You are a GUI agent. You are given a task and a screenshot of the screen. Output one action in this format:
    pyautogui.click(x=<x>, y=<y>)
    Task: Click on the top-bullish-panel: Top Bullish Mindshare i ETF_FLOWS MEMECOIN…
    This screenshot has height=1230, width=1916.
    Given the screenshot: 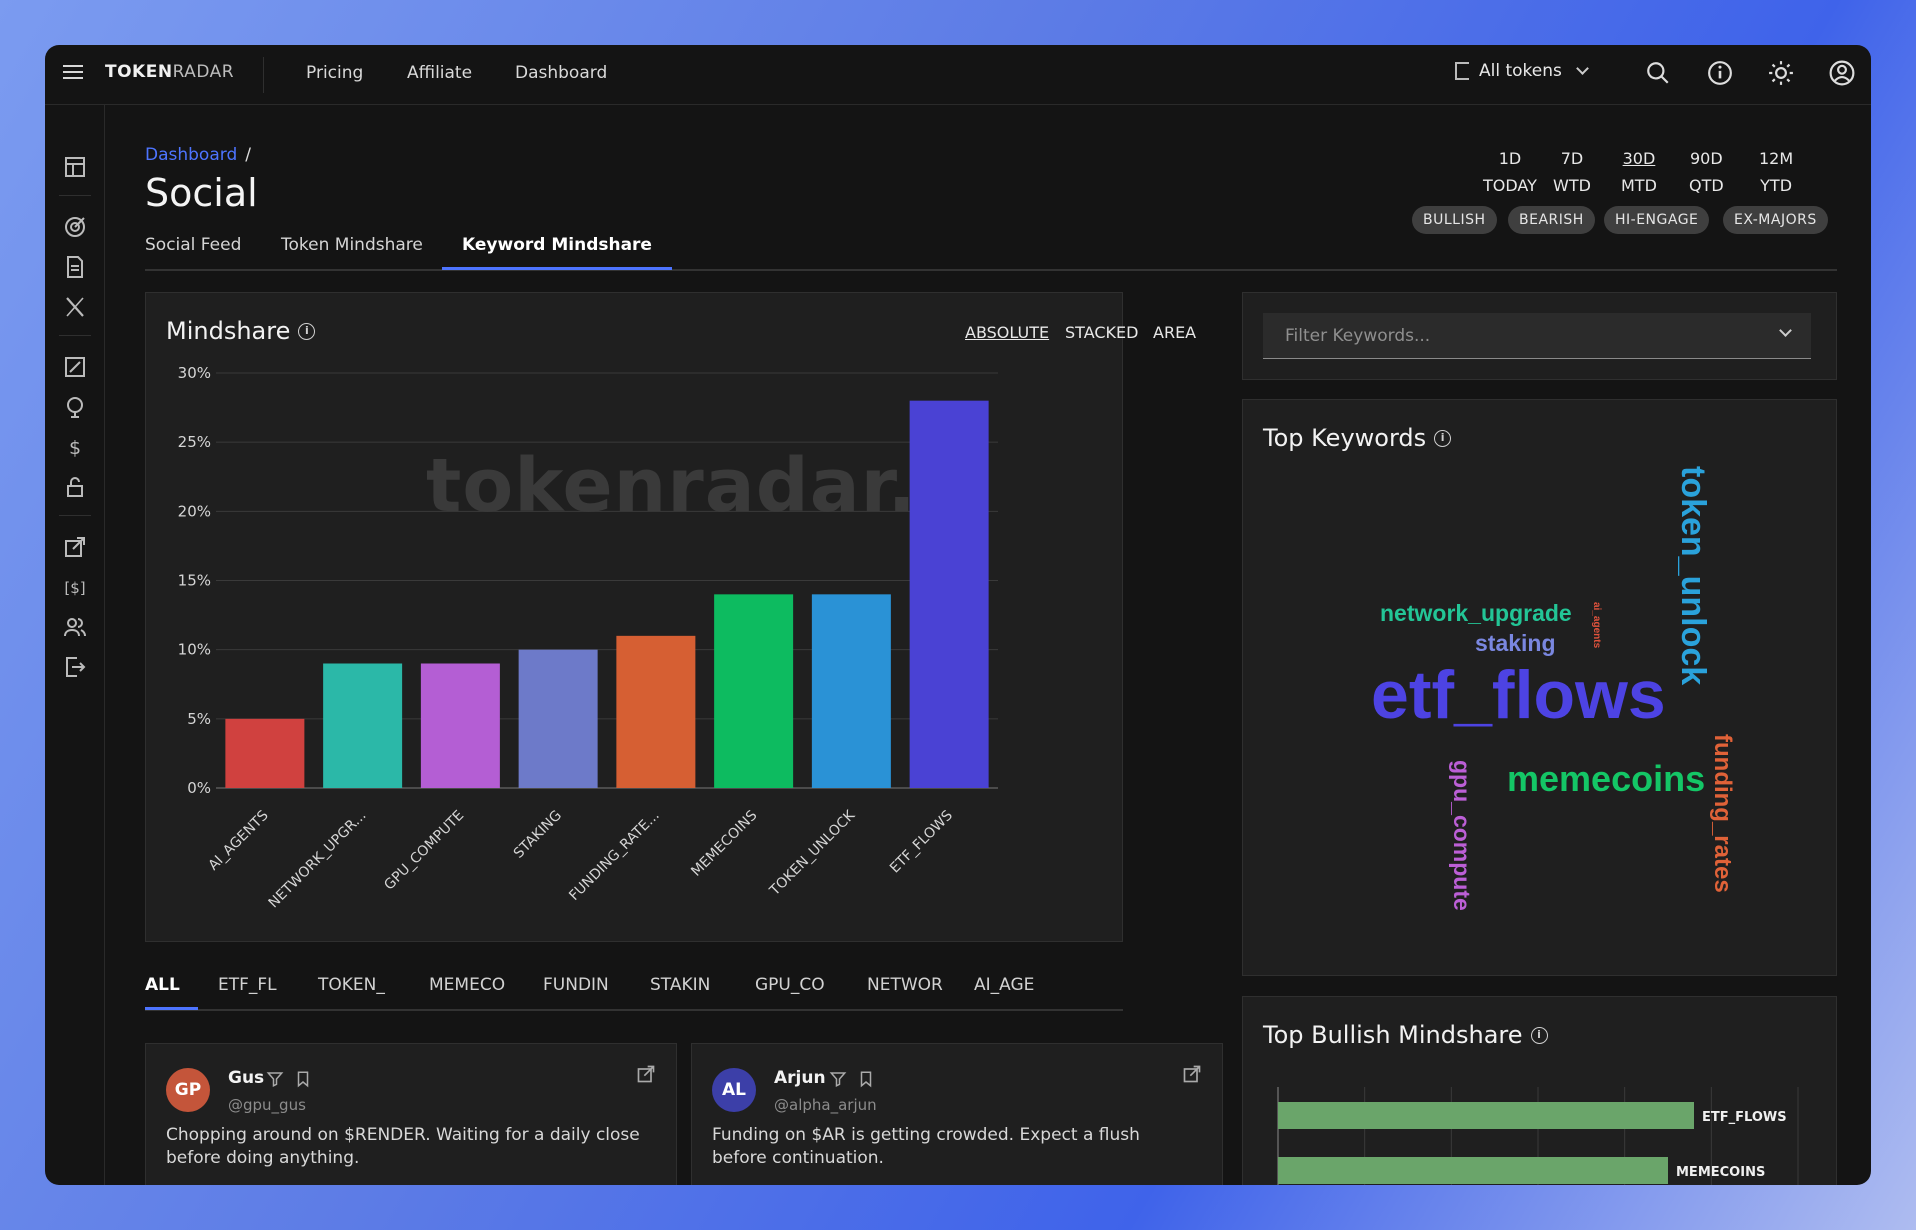 What is the action you would take?
    pyautogui.click(x=1539, y=1090)
    